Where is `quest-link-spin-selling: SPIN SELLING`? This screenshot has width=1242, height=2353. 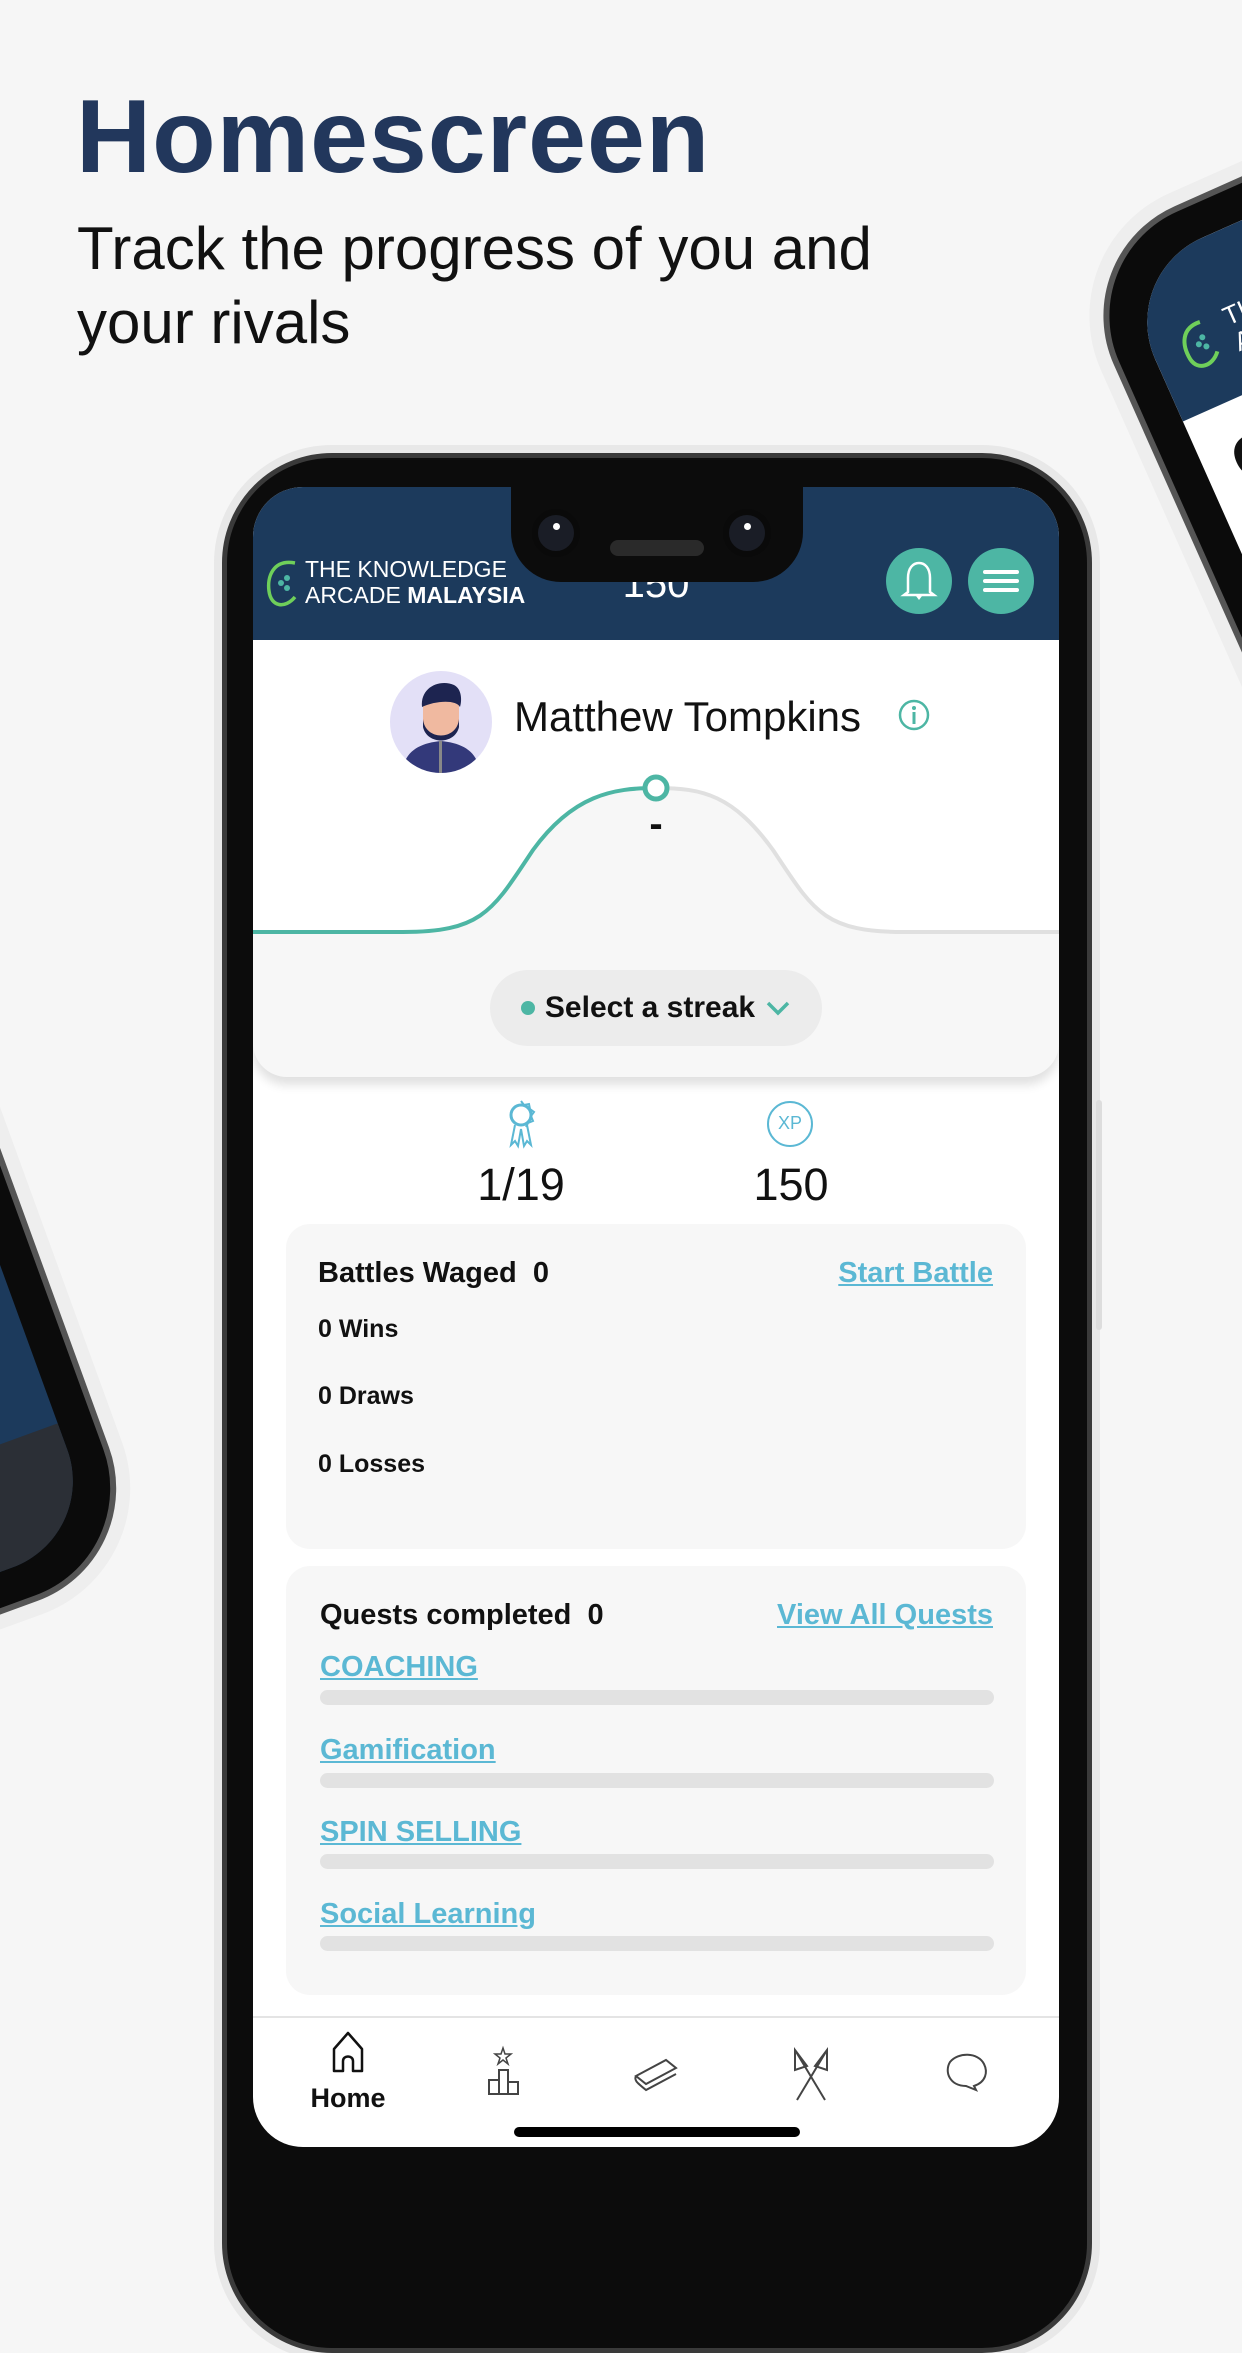 quest-link-spin-selling: SPIN SELLING is located at coordinates (420, 1832).